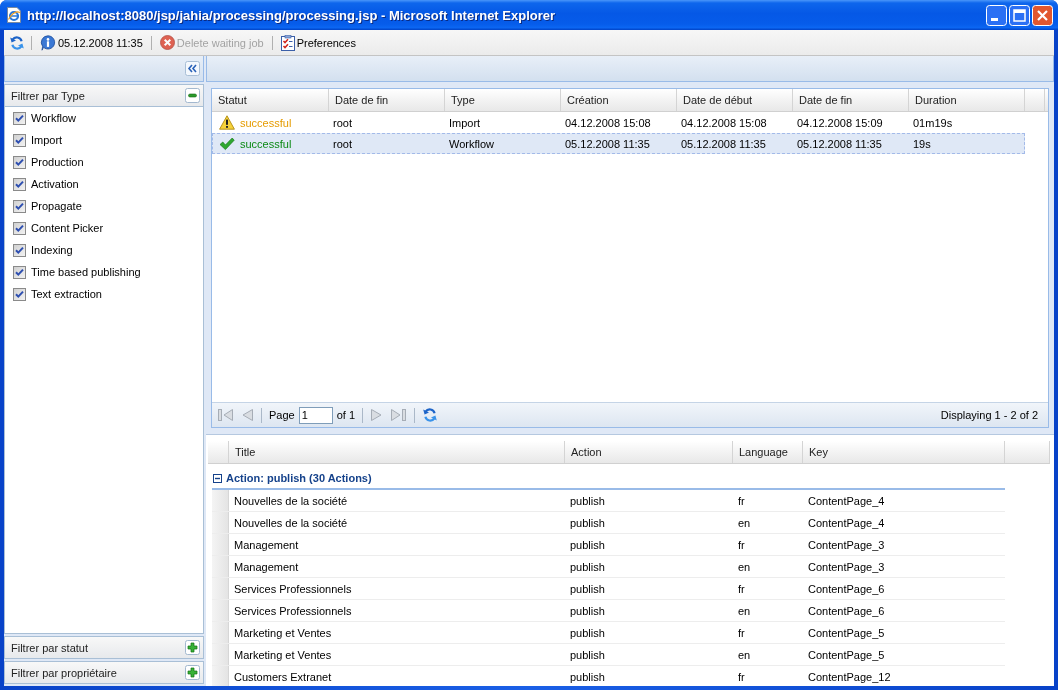 The width and height of the screenshot is (1058, 690). Describe the element at coordinates (57, 162) in the screenshot. I see `option-label: Production` at that location.